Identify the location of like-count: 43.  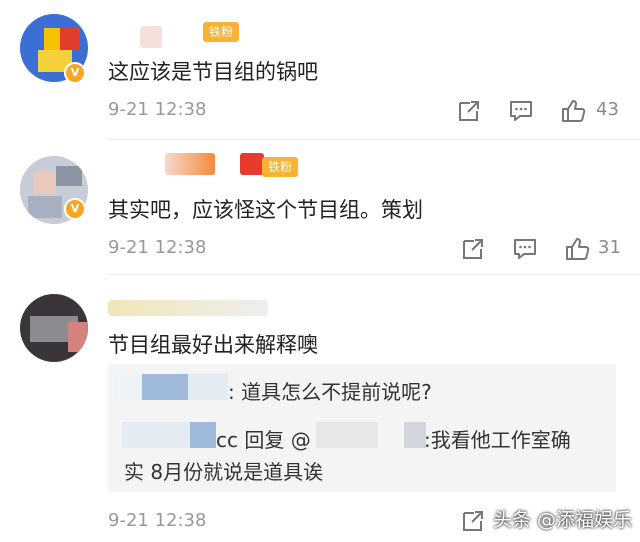
(607, 109).